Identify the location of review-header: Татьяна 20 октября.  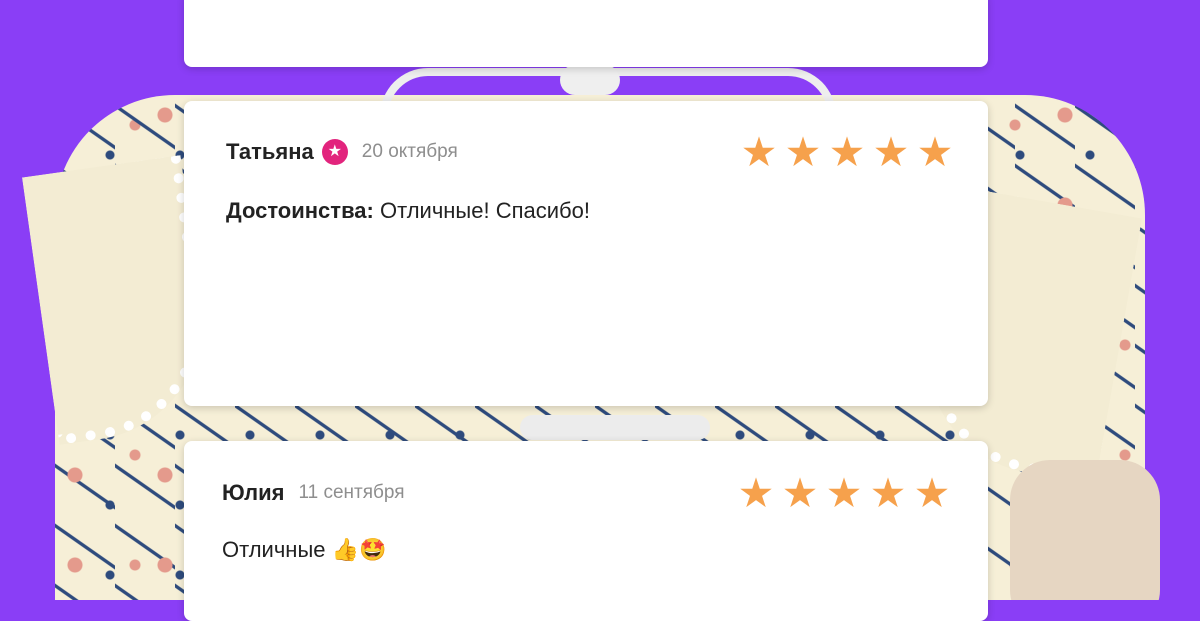
(342, 152).